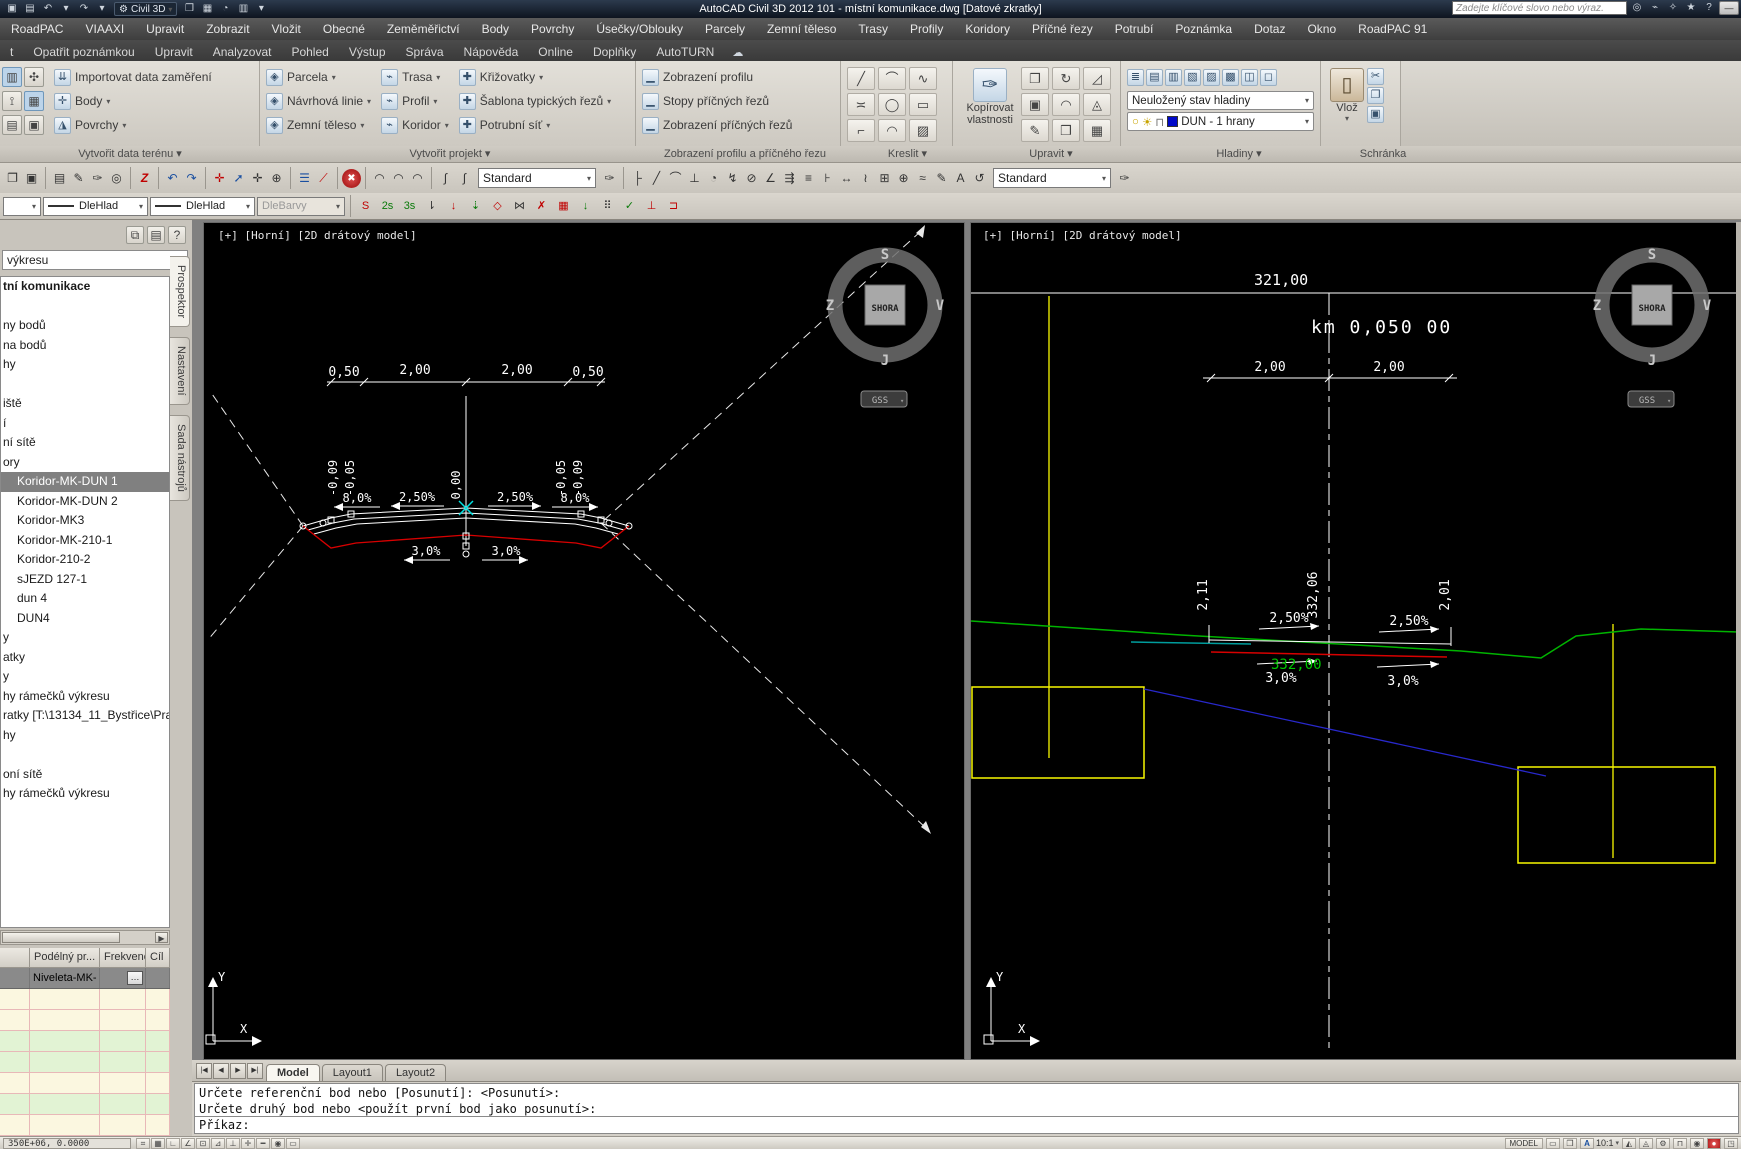 This screenshot has width=1741, height=1149. What do you see at coordinates (1651, 399) in the screenshot?
I see `gss-button: GSS ▾` at bounding box center [1651, 399].